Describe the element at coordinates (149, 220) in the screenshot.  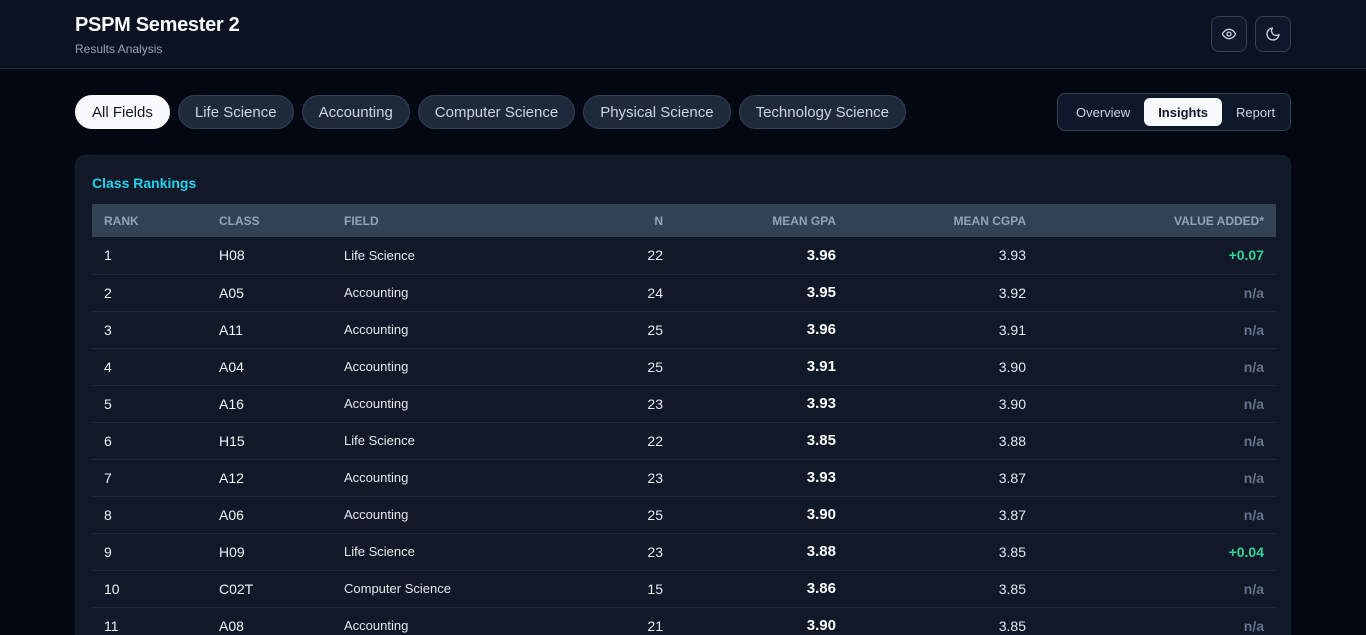
I see `col-rank: RANK` at that location.